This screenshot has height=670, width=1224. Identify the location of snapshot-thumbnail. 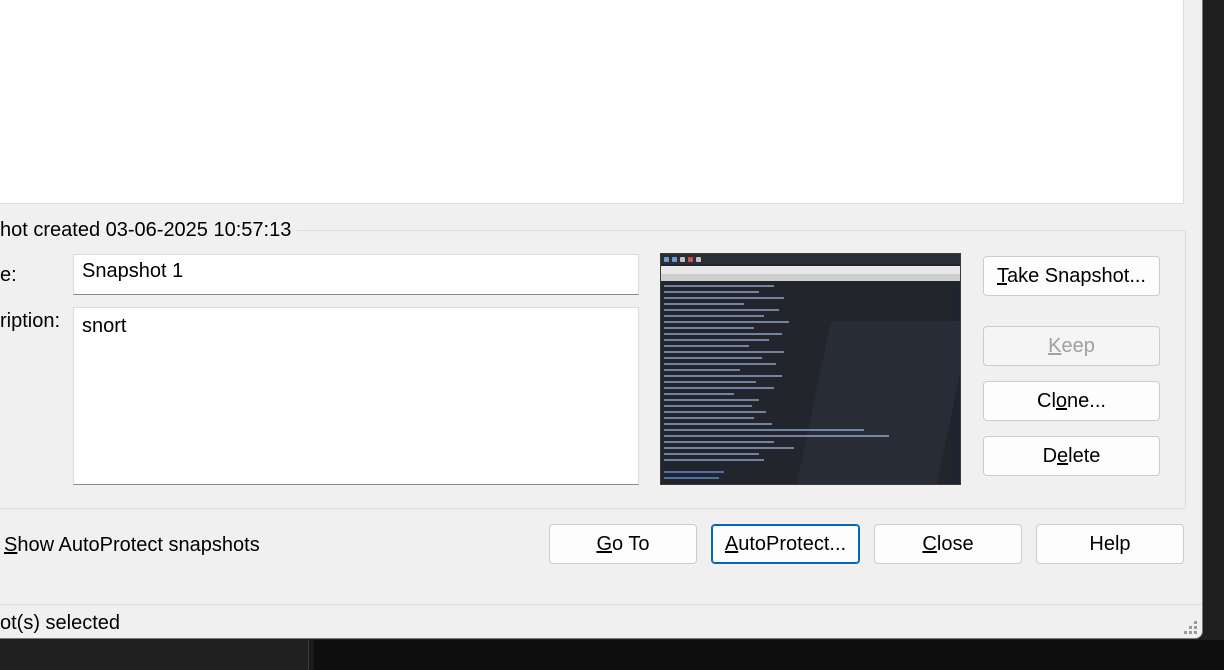
(810, 369).